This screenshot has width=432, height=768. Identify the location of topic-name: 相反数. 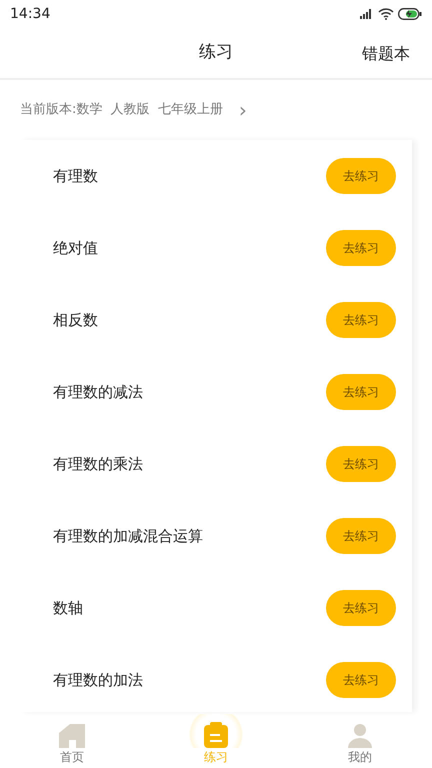
(75, 320).